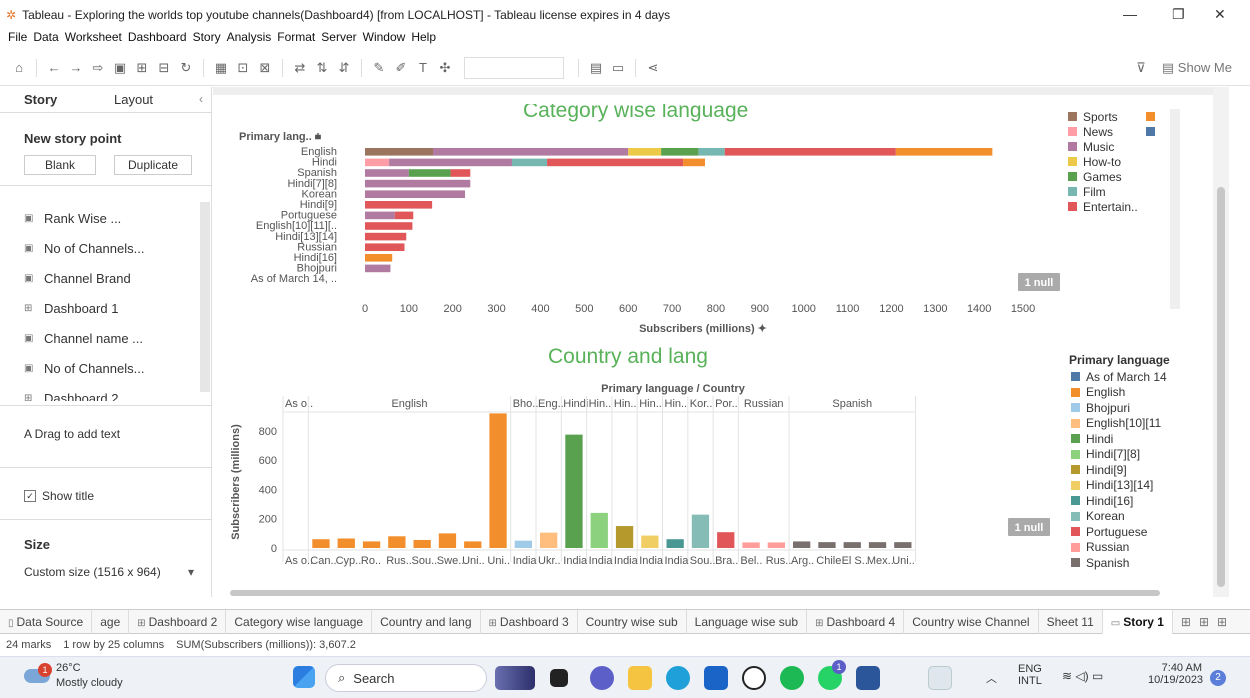 The width and height of the screenshot is (1250, 698). Describe the element at coordinates (379, 68) in the screenshot. I see `highlight-icon: ✎` at that location.